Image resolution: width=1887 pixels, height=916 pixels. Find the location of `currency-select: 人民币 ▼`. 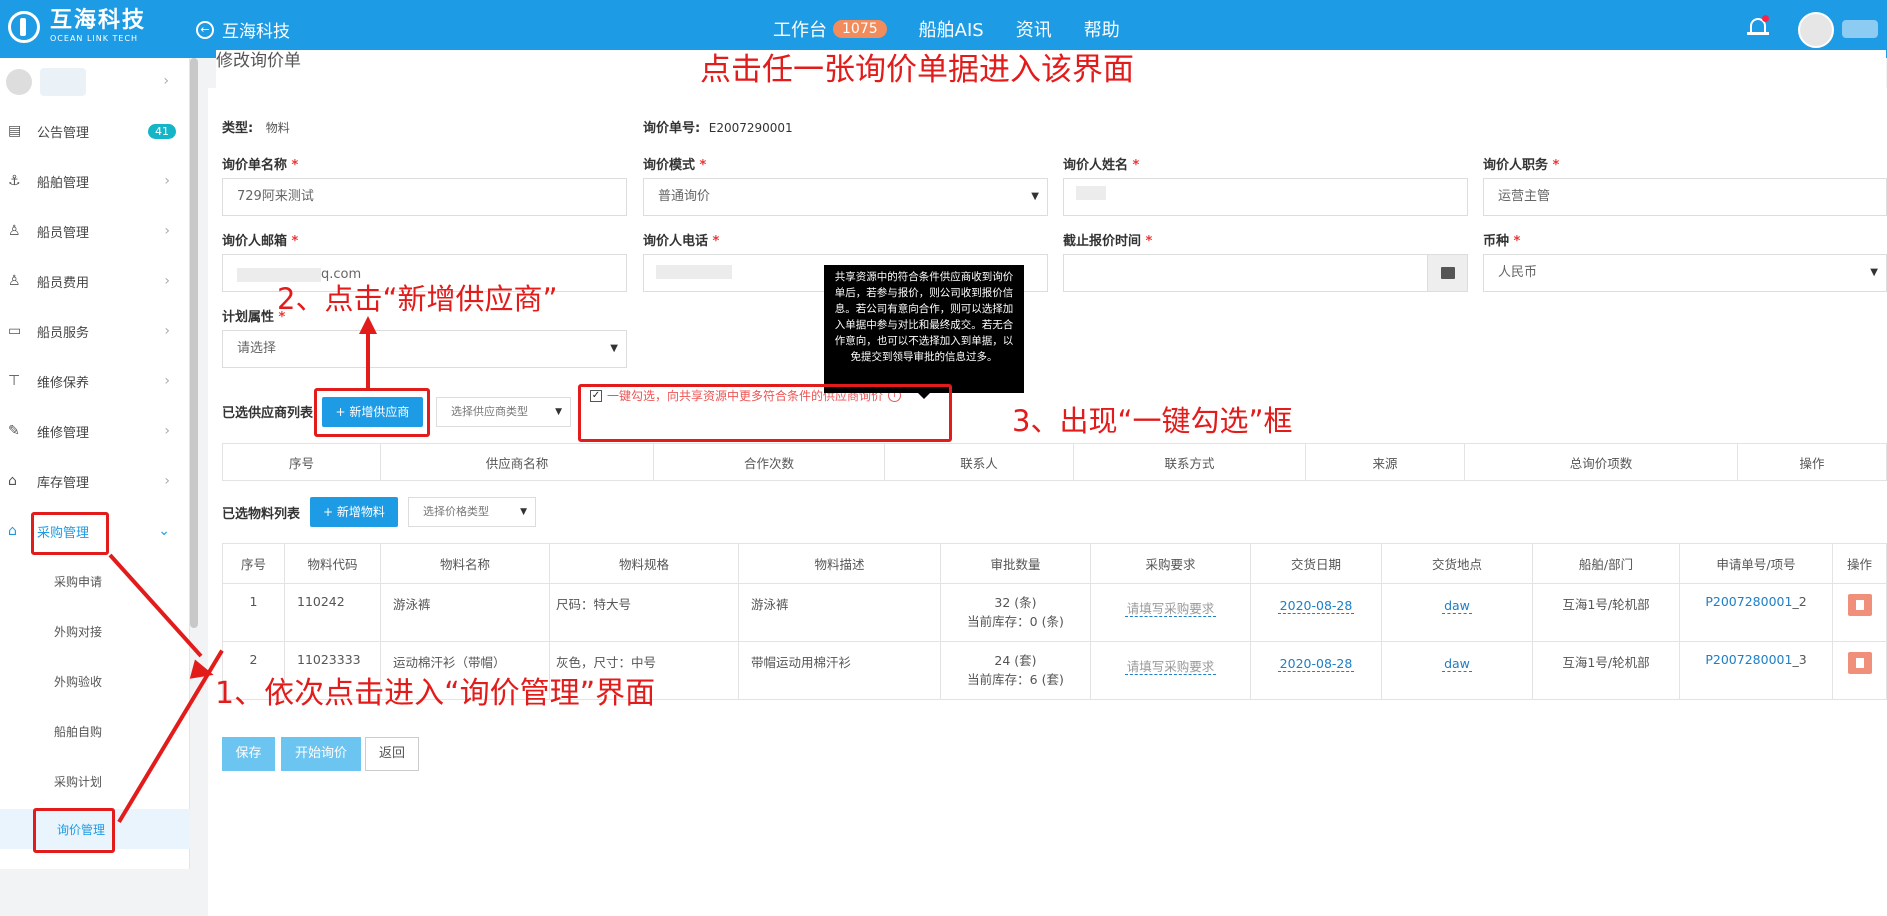

currency-select: 人民币 ▼ is located at coordinates (1685, 273).